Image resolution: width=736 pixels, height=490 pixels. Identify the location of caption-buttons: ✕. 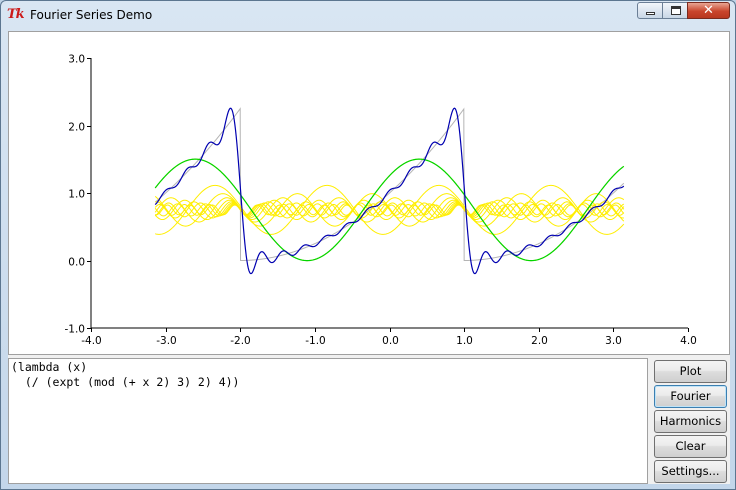
(683, 11).